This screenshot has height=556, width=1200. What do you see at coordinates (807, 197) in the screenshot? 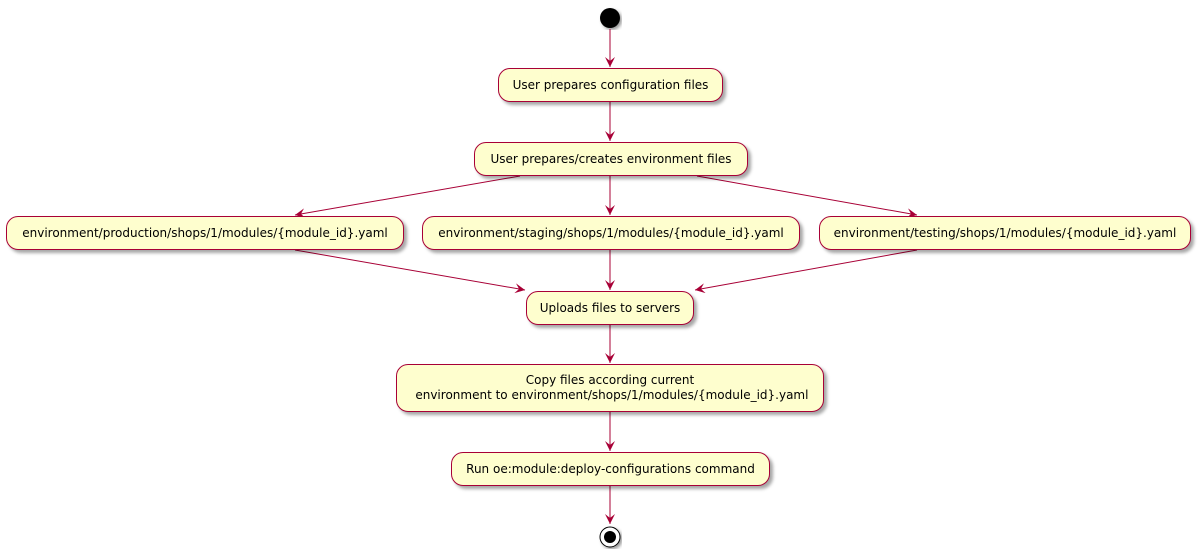
I see `edge-env-testing` at bounding box center [807, 197].